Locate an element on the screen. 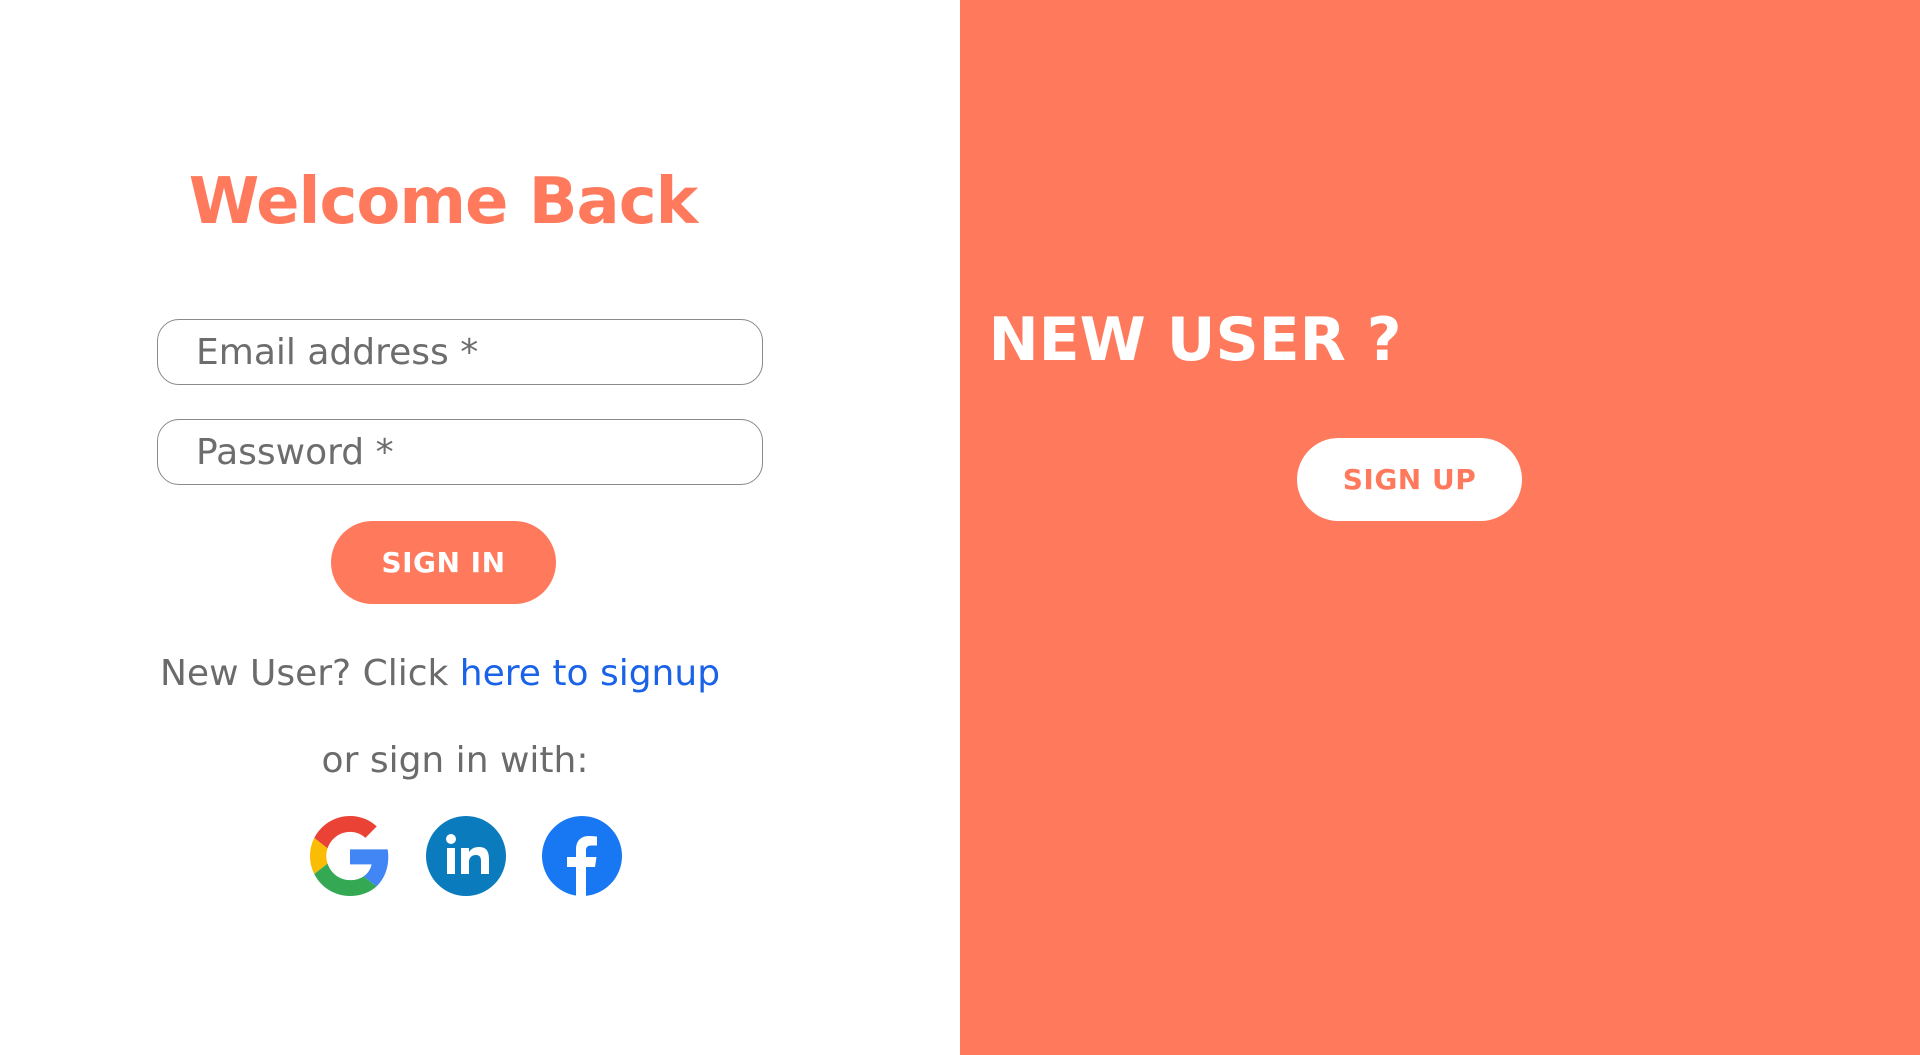 The width and height of the screenshot is (1920, 1055). sign-in-button: SIGN IN is located at coordinates (443, 562).